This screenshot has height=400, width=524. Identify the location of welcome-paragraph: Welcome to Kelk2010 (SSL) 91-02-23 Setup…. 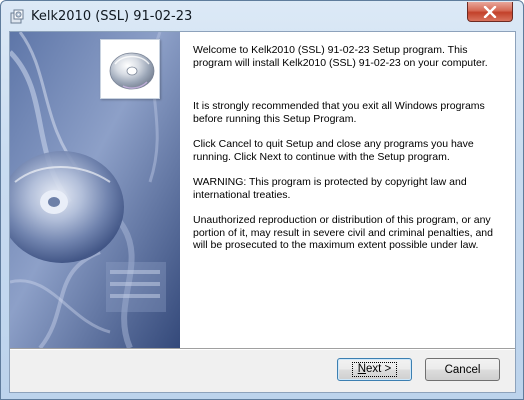
(340, 56).